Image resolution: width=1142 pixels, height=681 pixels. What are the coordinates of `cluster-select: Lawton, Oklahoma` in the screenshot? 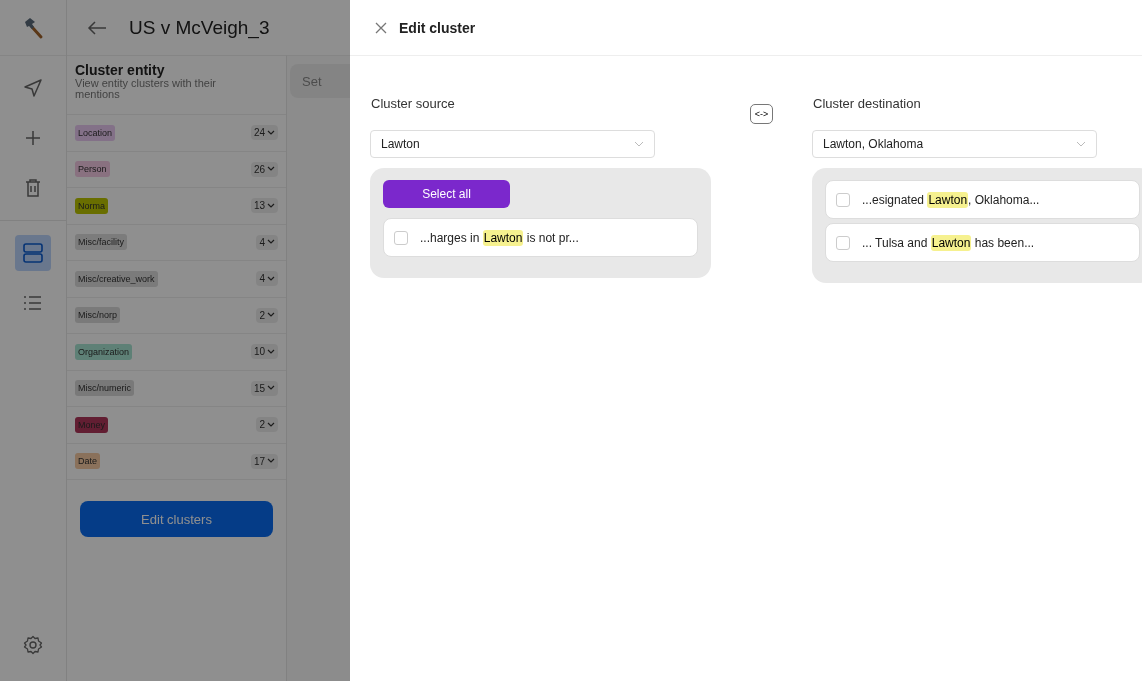 It's located at (954, 144).